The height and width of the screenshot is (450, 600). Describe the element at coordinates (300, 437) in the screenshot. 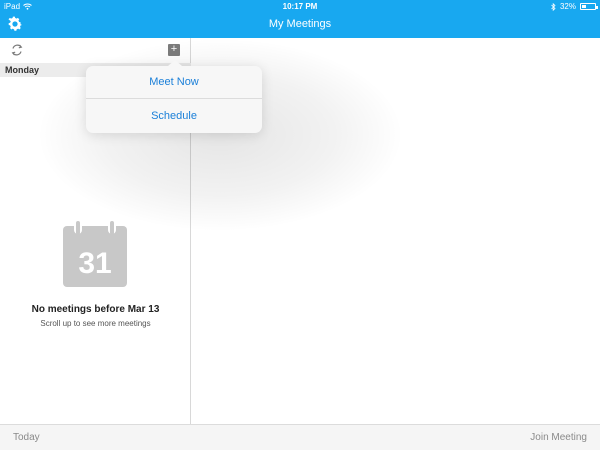

I see `bottom-toolbar: Today Join Meeting` at that location.